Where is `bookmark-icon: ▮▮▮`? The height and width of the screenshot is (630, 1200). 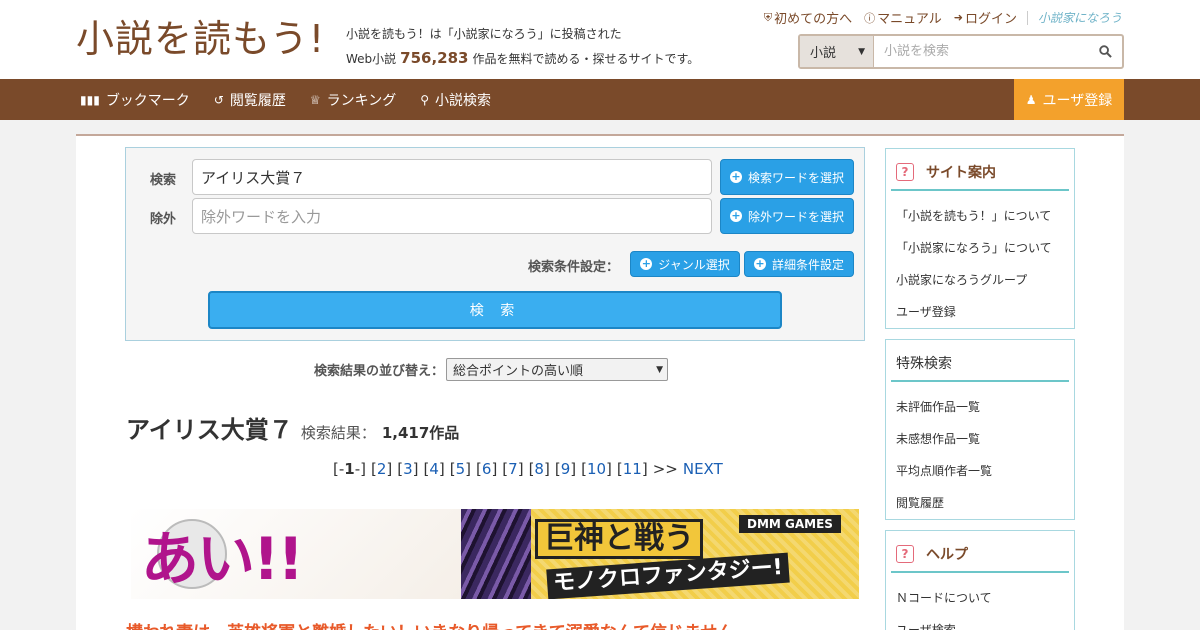
bookmark-icon: ▮▮▮ is located at coordinates (90, 99).